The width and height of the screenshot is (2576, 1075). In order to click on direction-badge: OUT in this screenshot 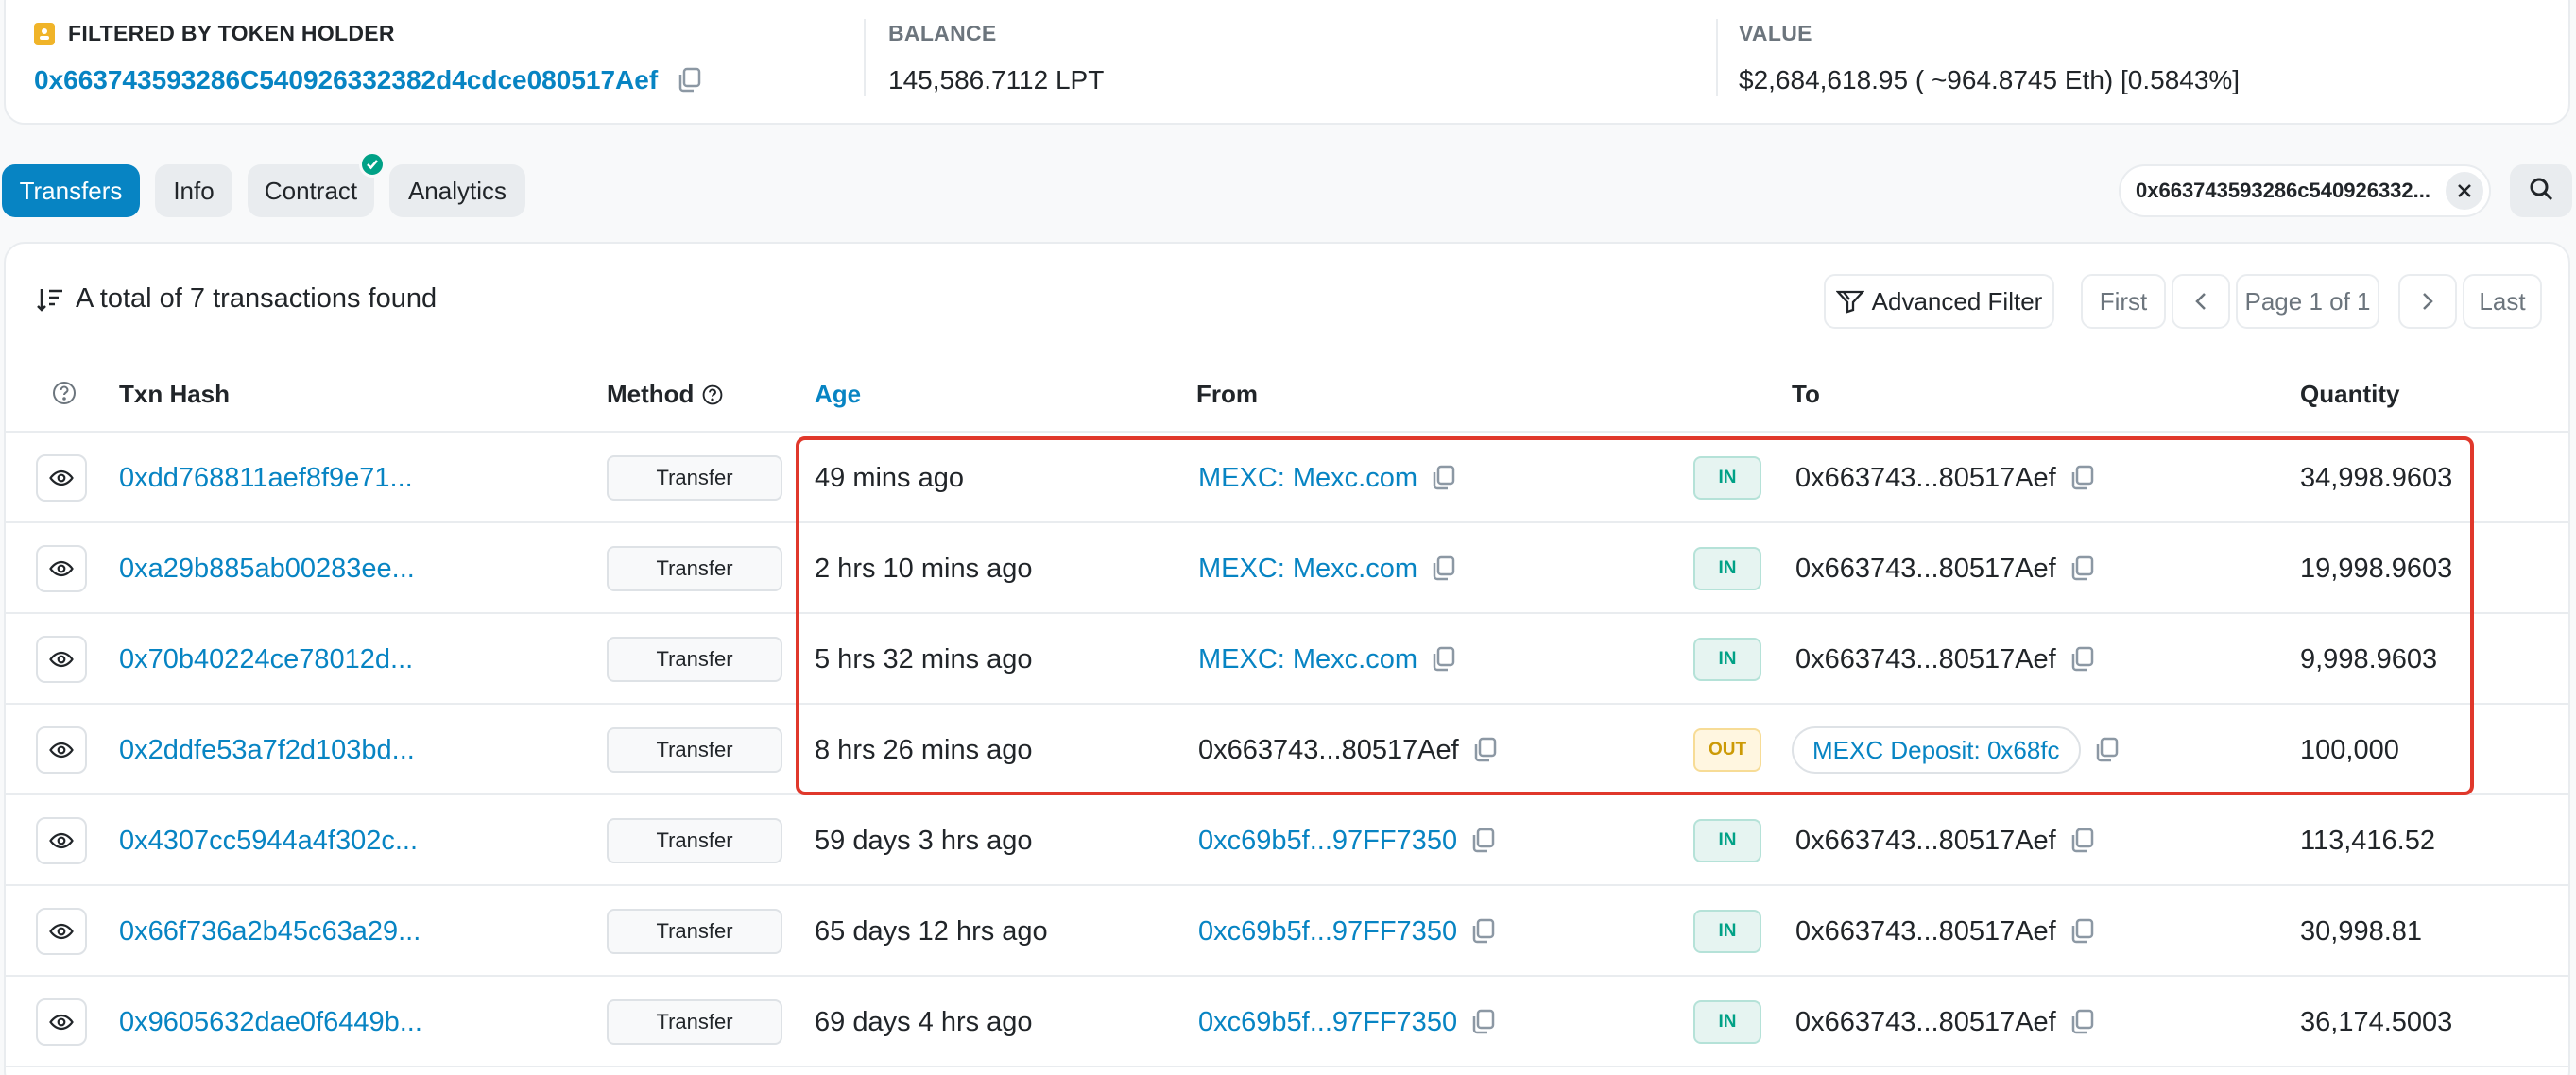, I will do `click(1727, 750)`.